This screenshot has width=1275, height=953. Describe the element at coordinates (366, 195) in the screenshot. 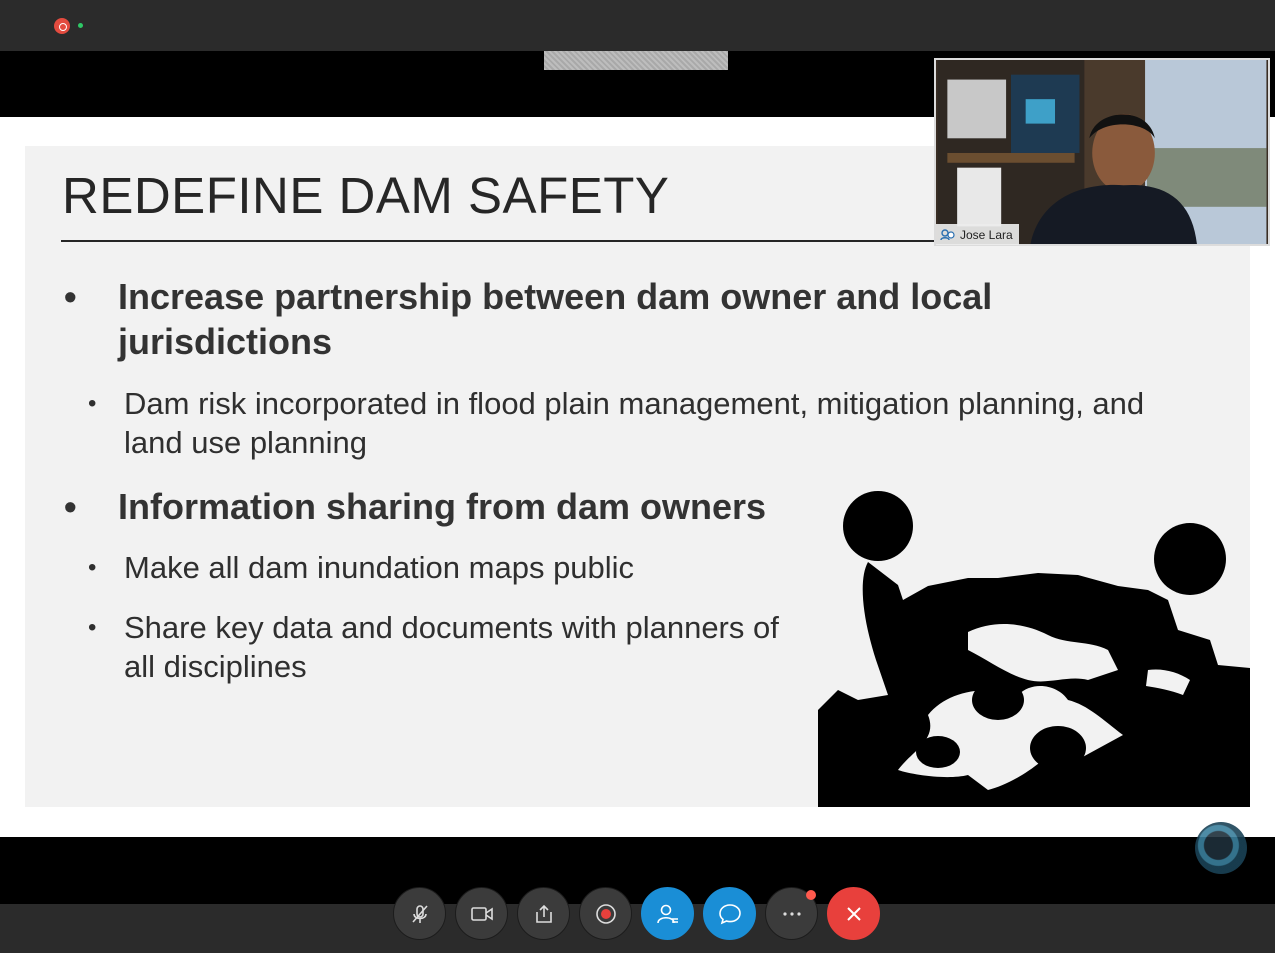

I see `slide-title: REDEFINE DAM SAFETY` at that location.